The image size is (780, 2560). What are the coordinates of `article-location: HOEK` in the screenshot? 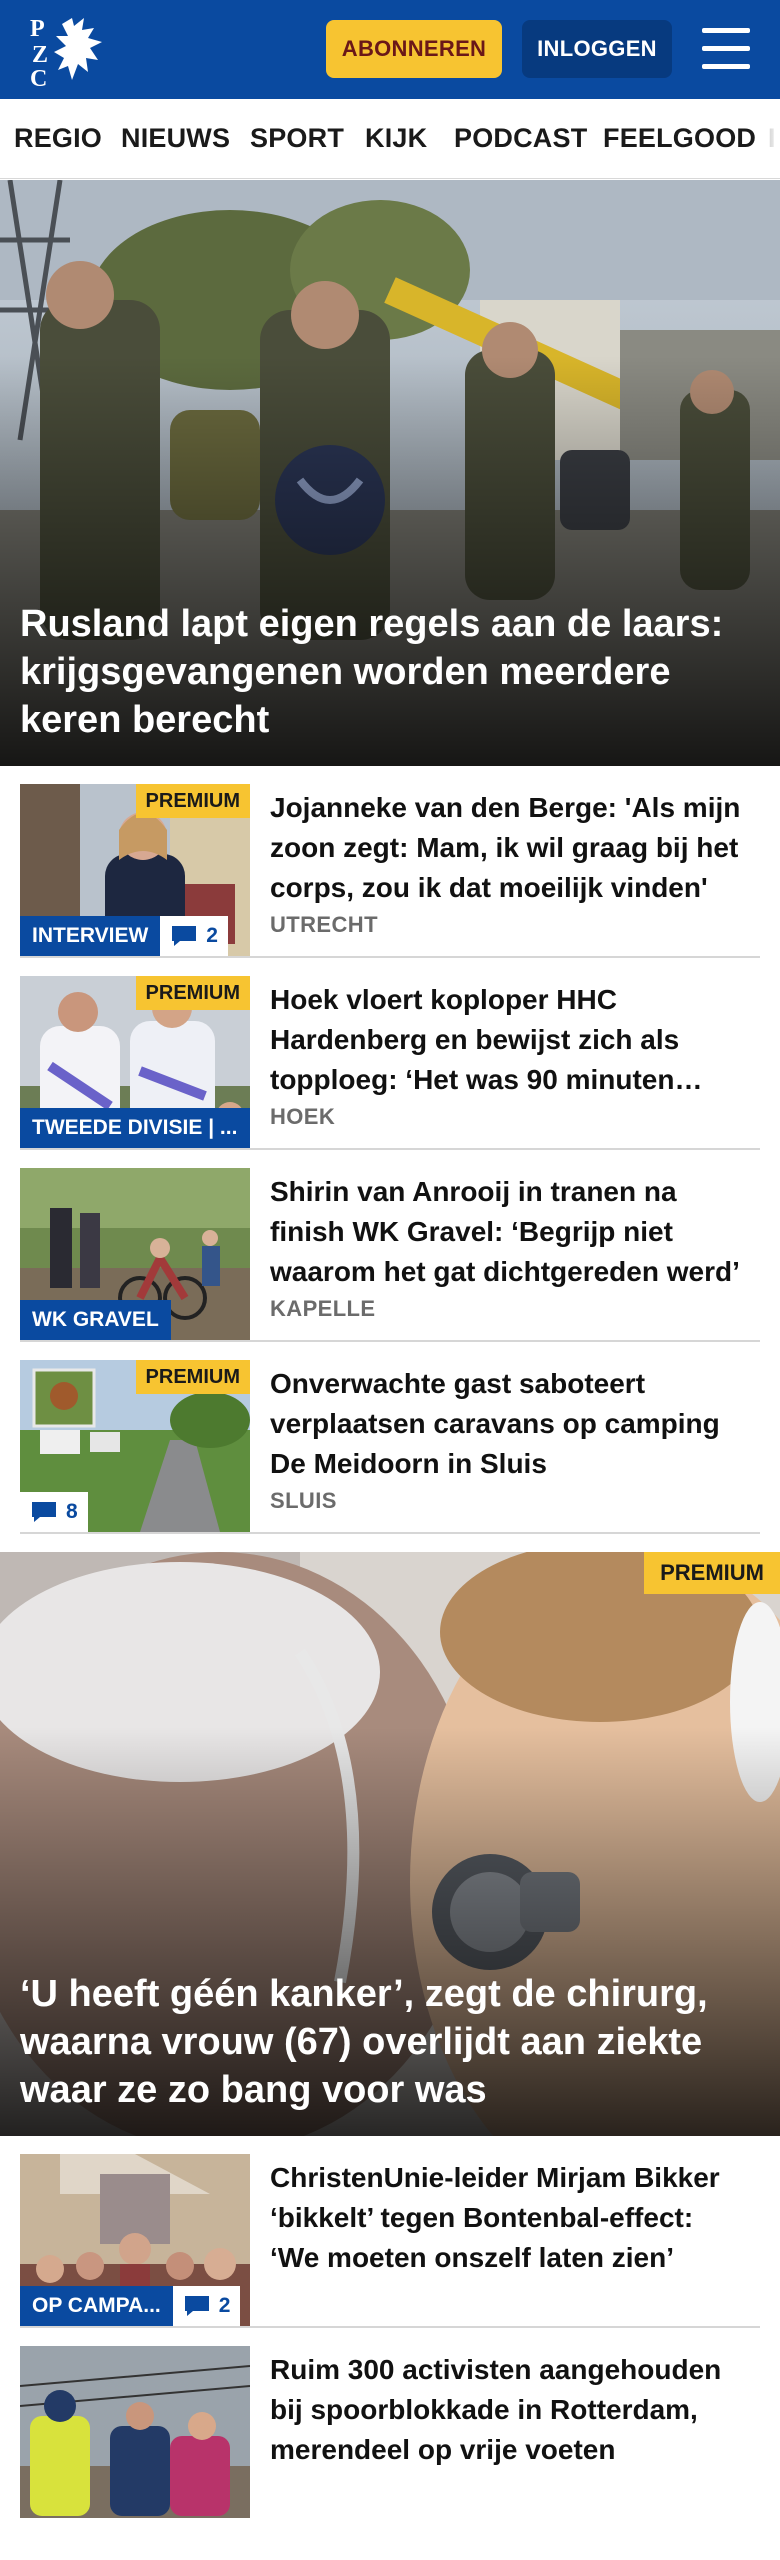 It's located at (303, 1116).